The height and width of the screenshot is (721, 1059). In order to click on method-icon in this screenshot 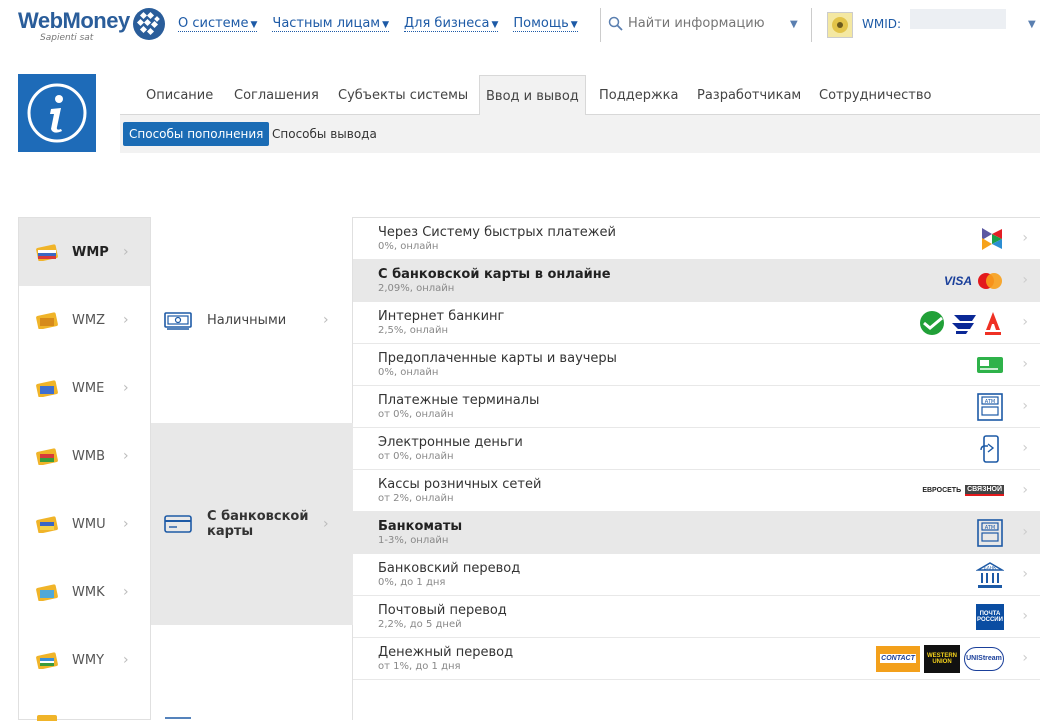, I will do `click(178, 718)`.